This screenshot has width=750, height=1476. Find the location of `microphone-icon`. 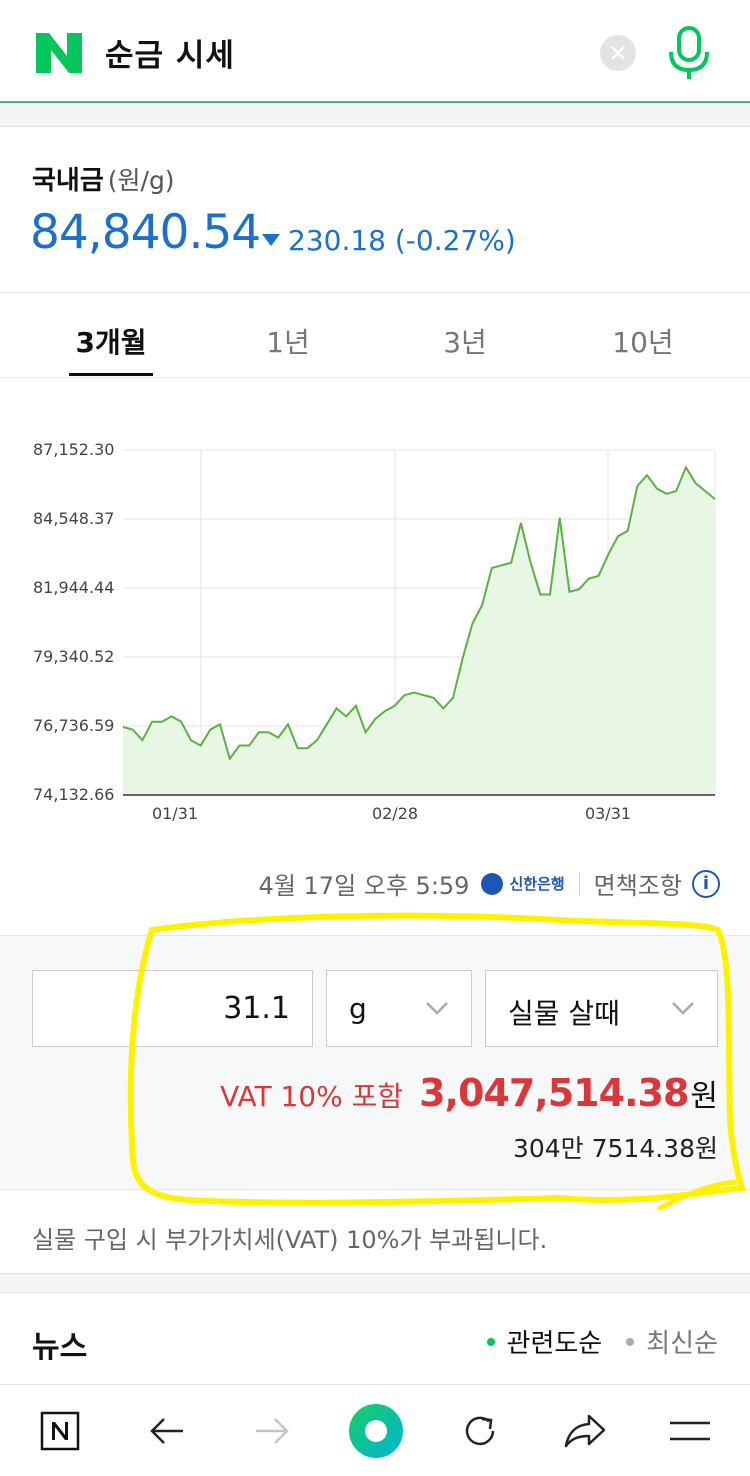

microphone-icon is located at coordinates (689, 53).